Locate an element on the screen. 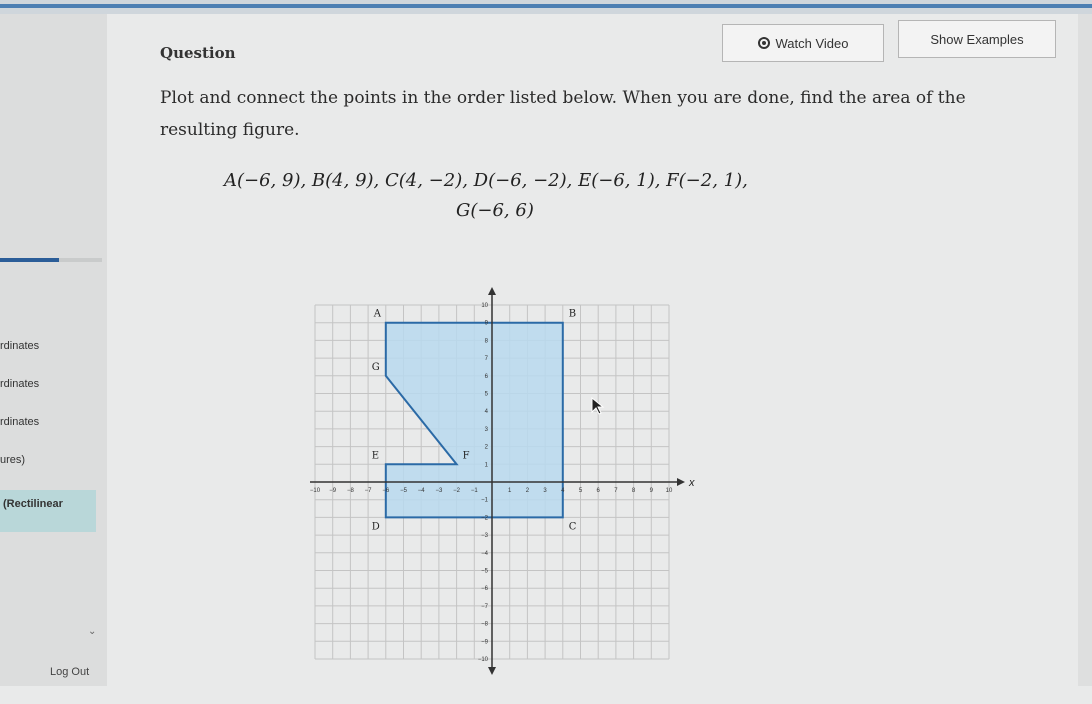  y-tick-label: −4 is located at coordinates (485, 554).